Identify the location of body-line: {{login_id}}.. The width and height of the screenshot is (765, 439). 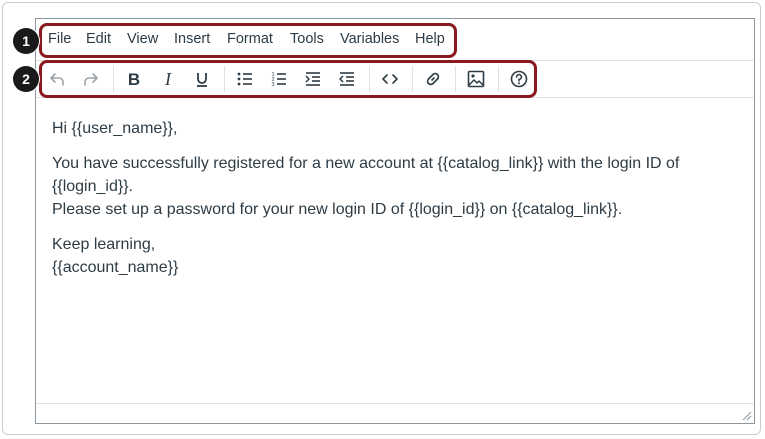
(92, 186).